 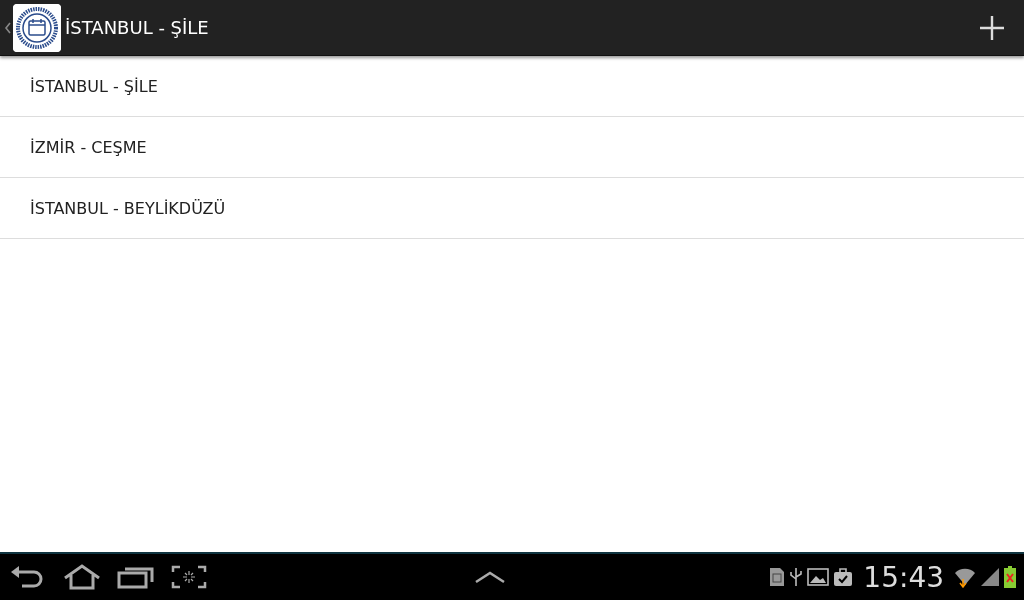 I want to click on home-button, so click(x=82, y=577).